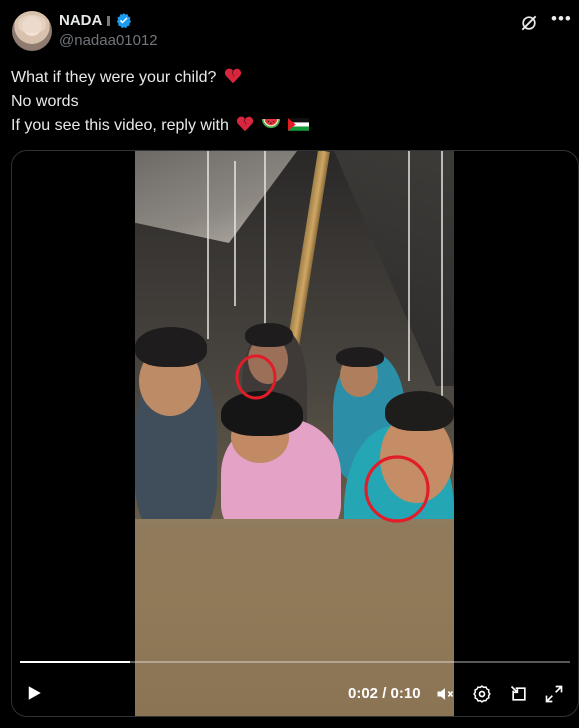 The width and height of the screenshot is (579, 728). I want to click on verified-badge-icon, so click(124, 21).